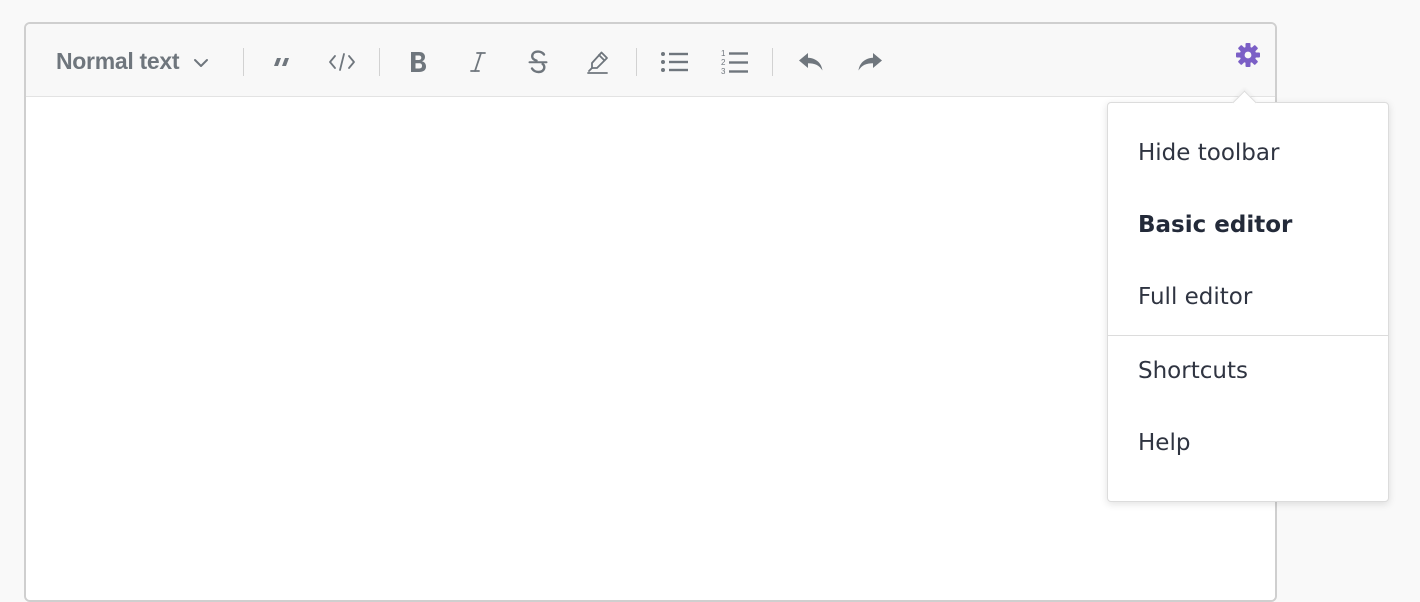  Describe the element at coordinates (1248, 225) in the screenshot. I see `menu-item-basic-editor: Basic editor` at that location.